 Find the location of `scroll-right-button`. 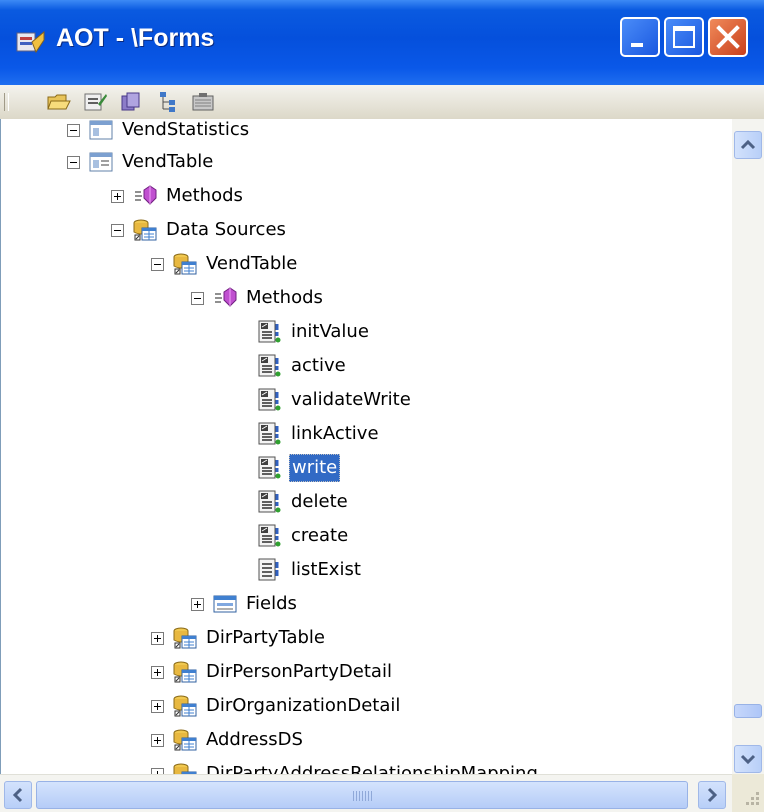

scroll-right-button is located at coordinates (712, 795).